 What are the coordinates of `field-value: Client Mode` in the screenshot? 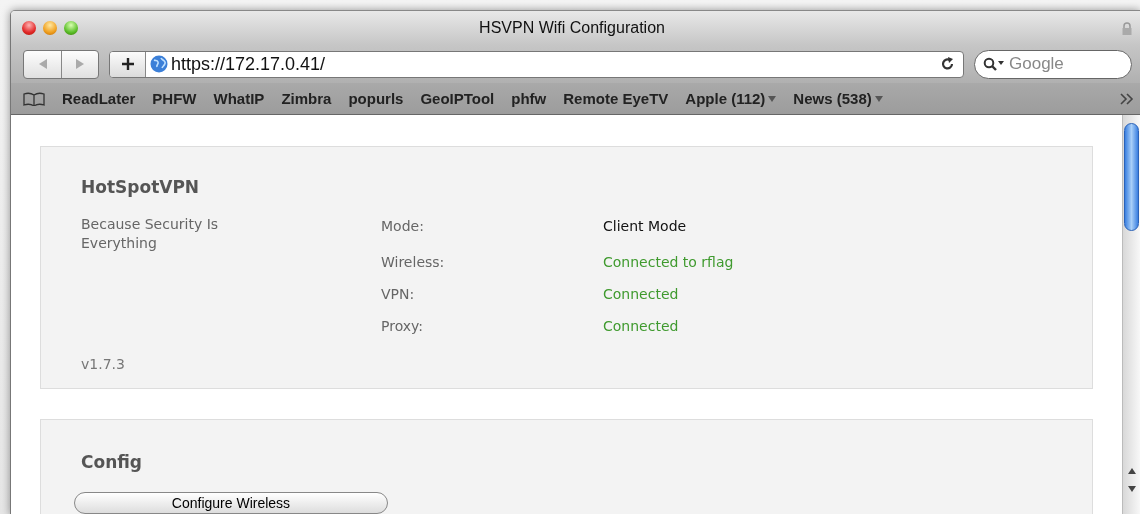 It's located at (645, 226).